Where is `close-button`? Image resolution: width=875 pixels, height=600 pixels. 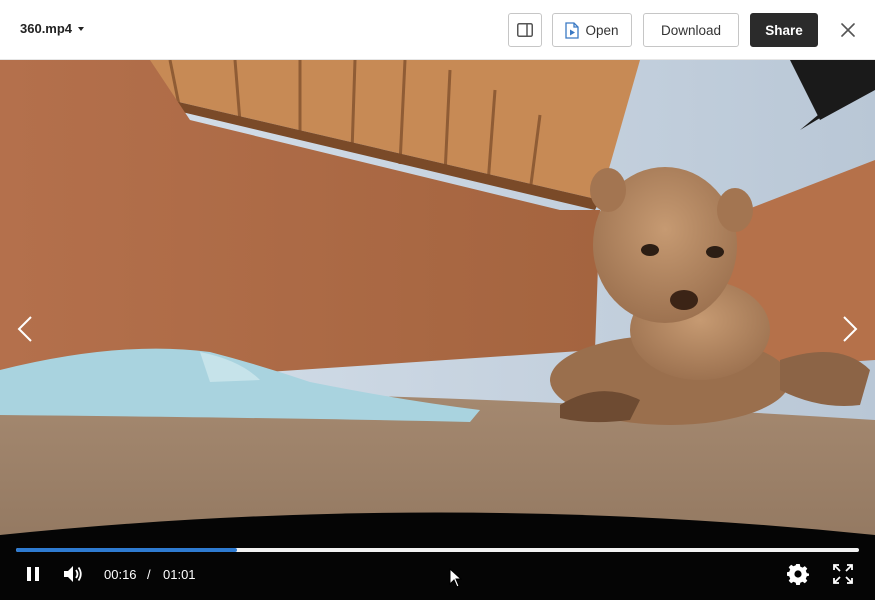 close-button is located at coordinates (848, 30).